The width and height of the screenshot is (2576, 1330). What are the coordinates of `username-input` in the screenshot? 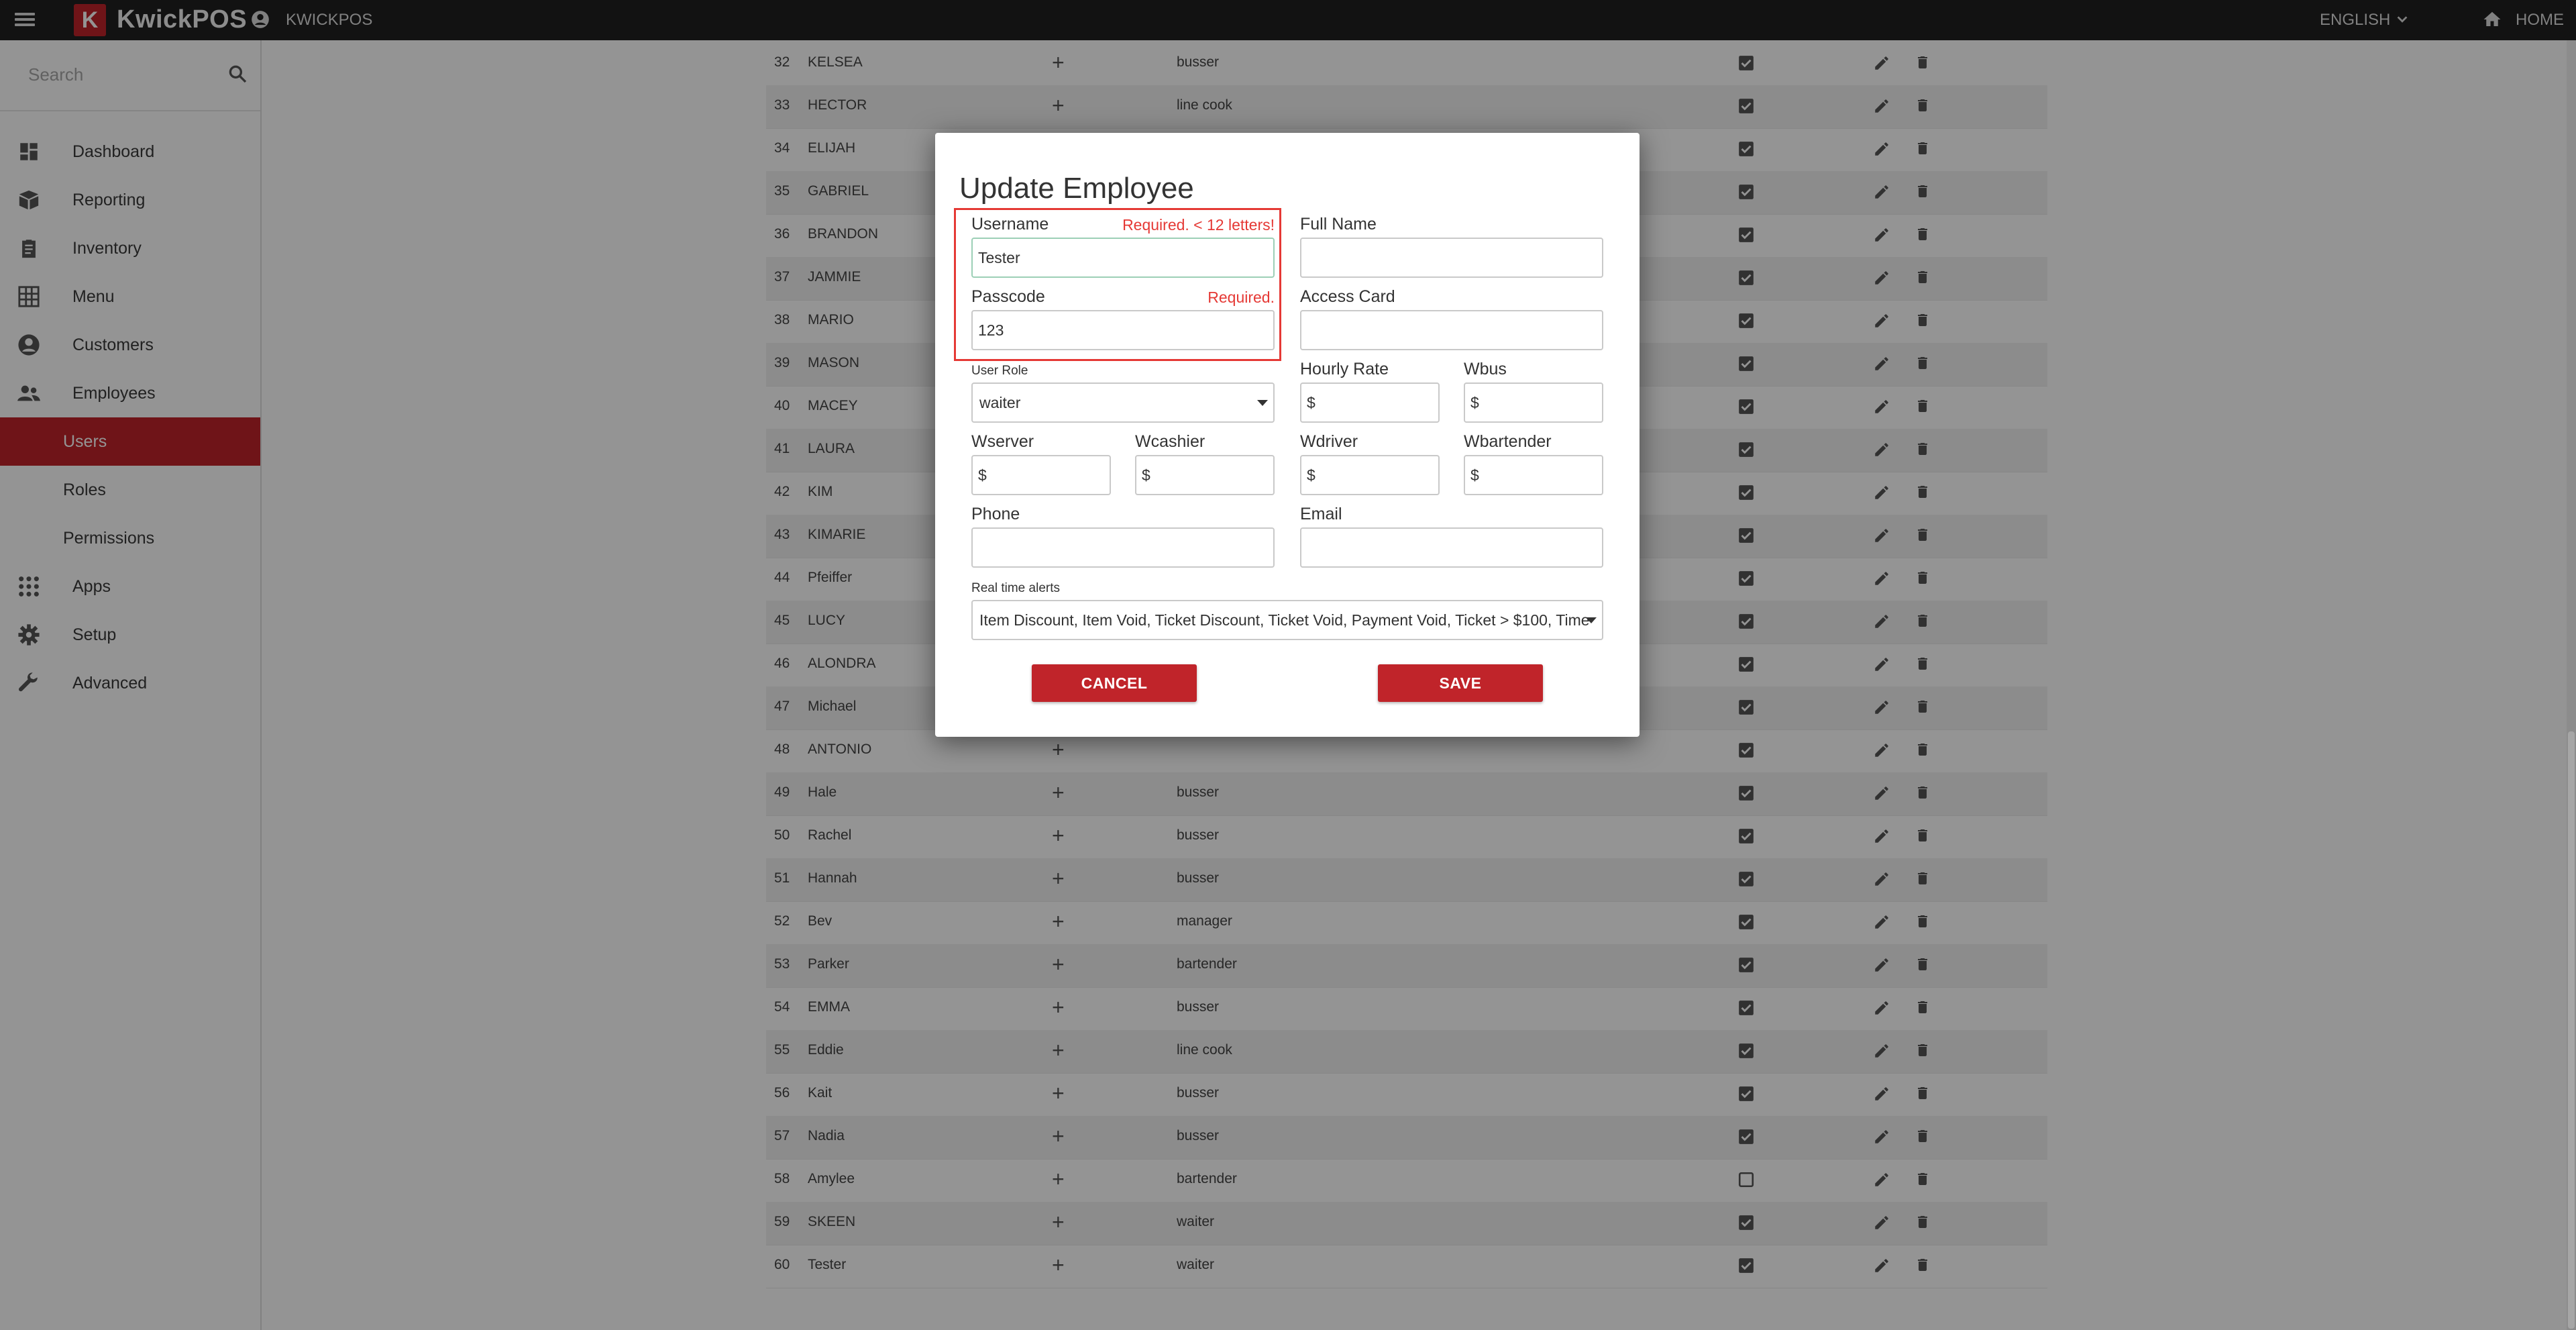 It's located at (1123, 258).